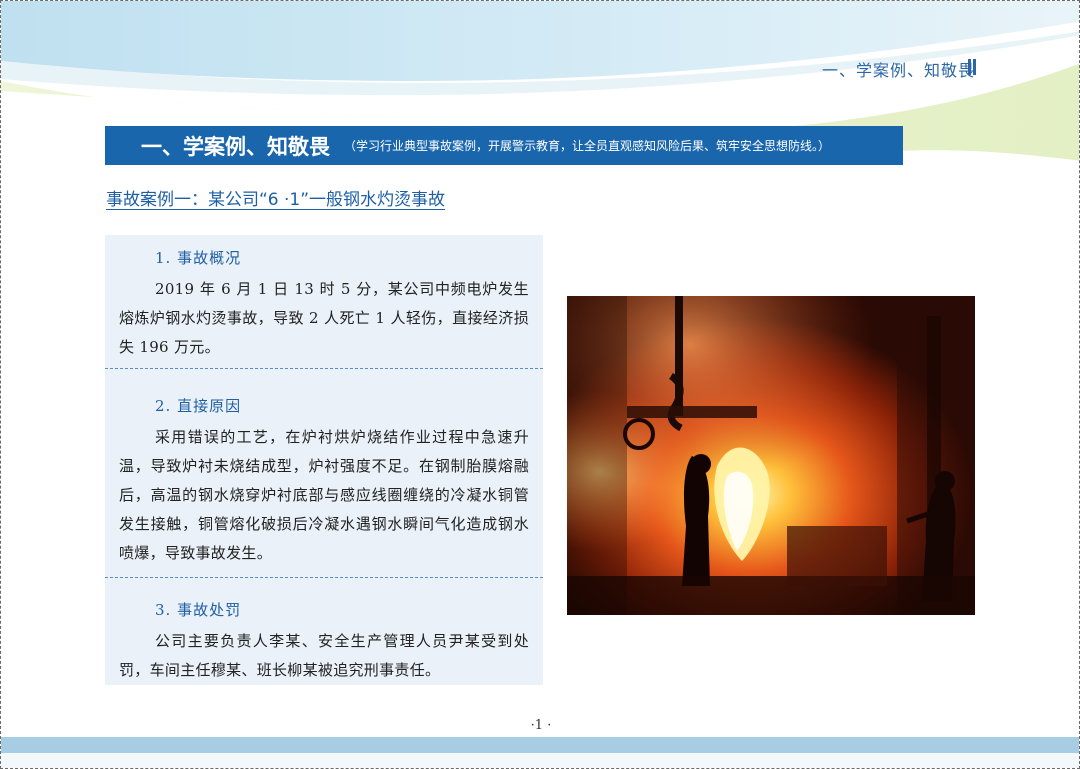 The height and width of the screenshot is (769, 1080). Describe the element at coordinates (540, 745) in the screenshot. I see `footer-band` at that location.